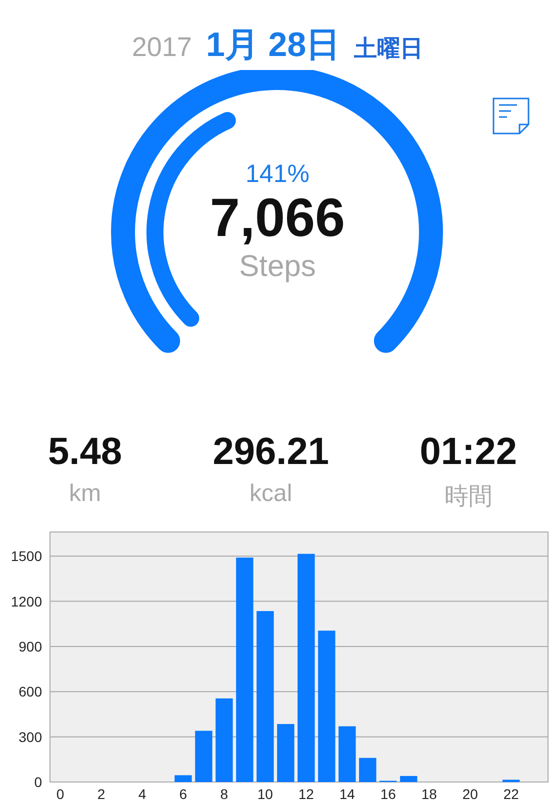 Image resolution: width=555 pixels, height=800 pixels. I want to click on x-tick-label: 18, so click(429, 793).